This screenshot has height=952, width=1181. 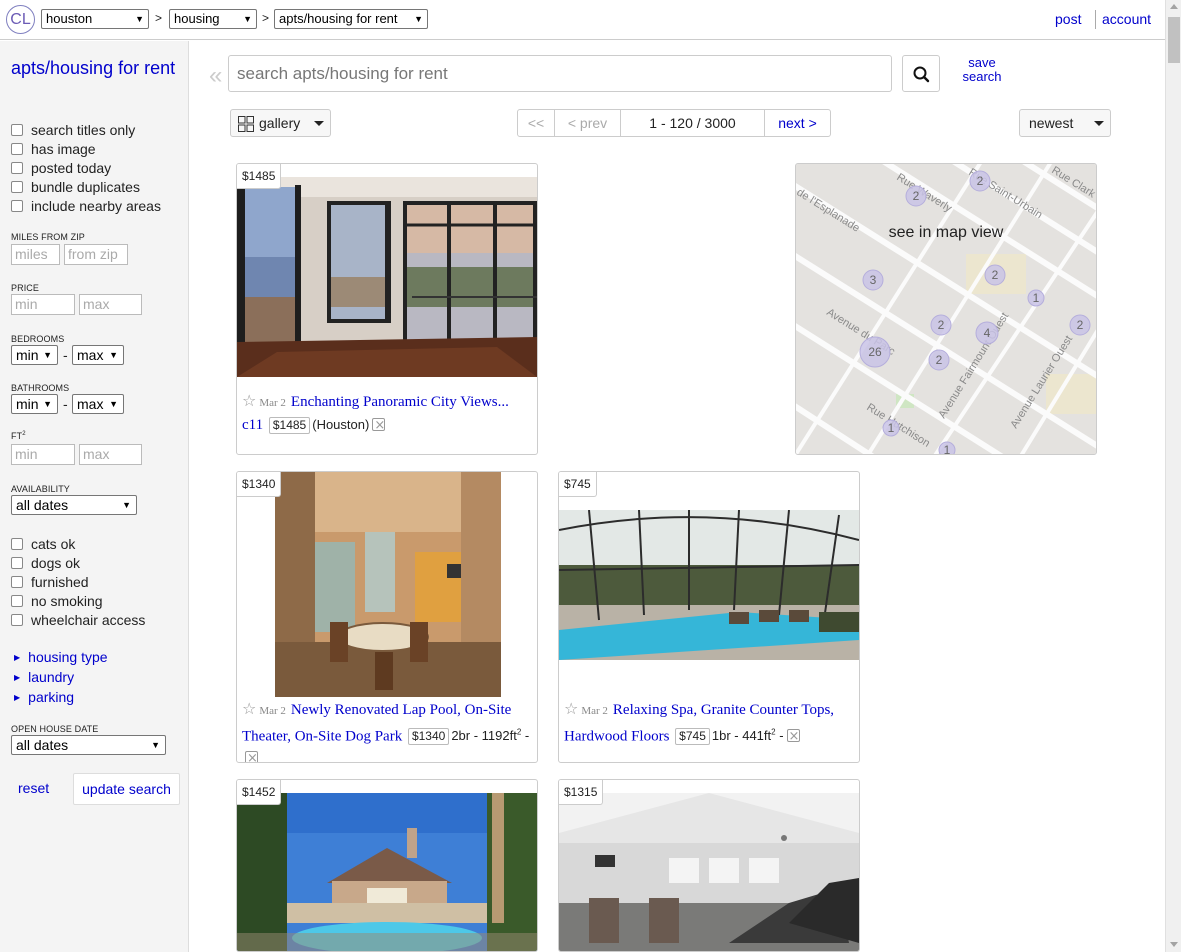 What do you see at coordinates (98, 404) in the screenshot?
I see `bathrooms-max-select: max ▼` at bounding box center [98, 404].